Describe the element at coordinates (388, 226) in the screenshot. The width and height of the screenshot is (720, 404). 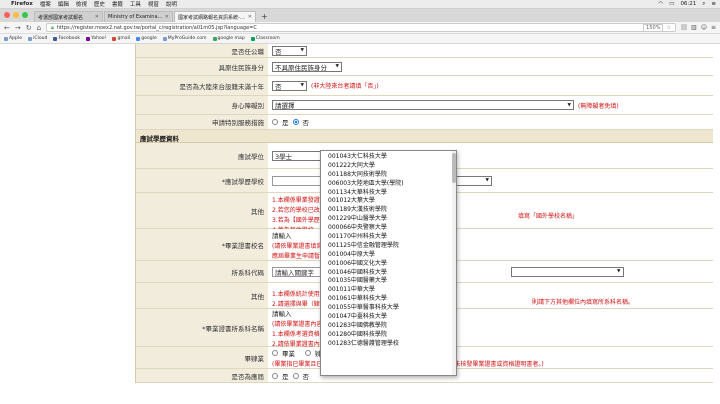
I see `dropdown-option: 000066中央警察大學` at that location.